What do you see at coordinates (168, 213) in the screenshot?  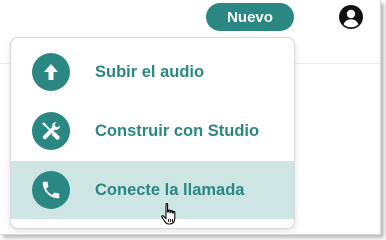 I see `hand-pointer-icon` at bounding box center [168, 213].